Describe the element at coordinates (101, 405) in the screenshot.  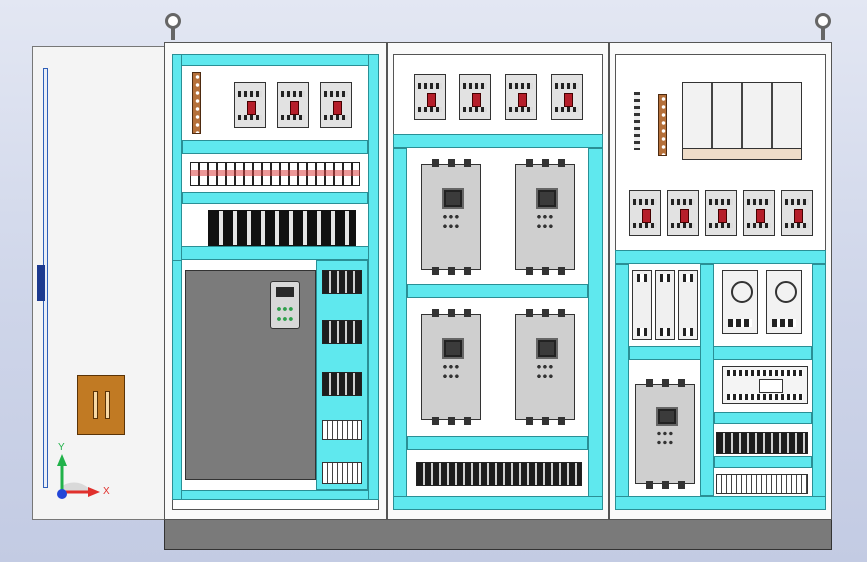
I see `door-handle` at that location.